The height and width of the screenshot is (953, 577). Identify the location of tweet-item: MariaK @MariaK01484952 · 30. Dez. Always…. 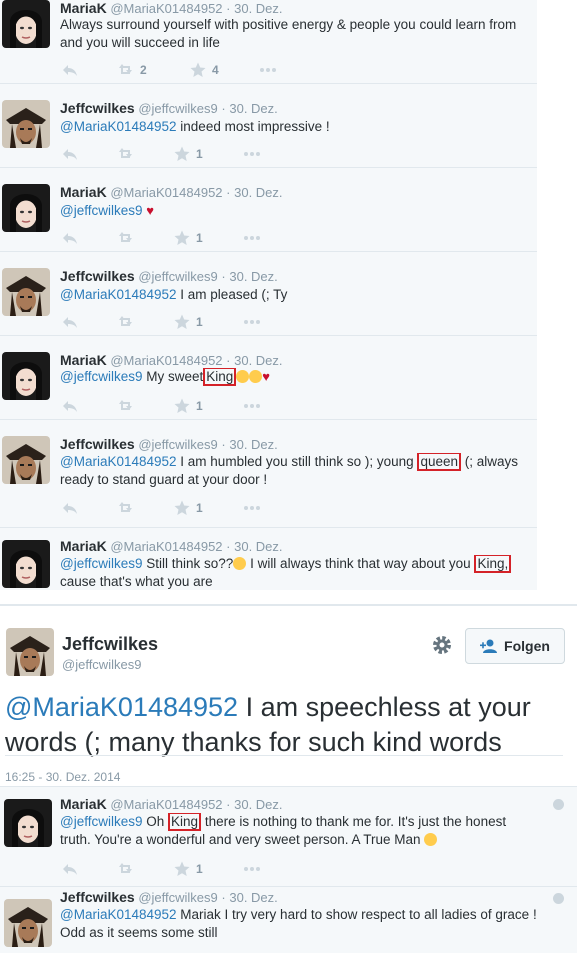
(268, 42).